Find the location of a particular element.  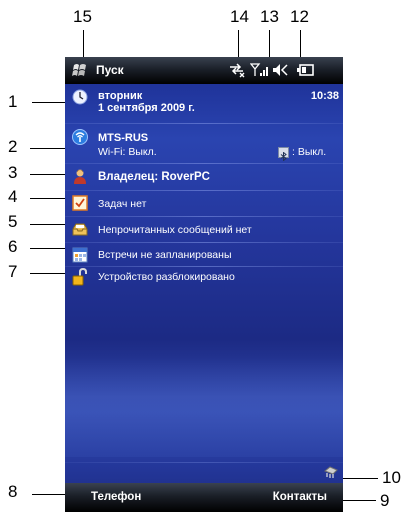

callout-7: 7 is located at coordinates (13, 271).